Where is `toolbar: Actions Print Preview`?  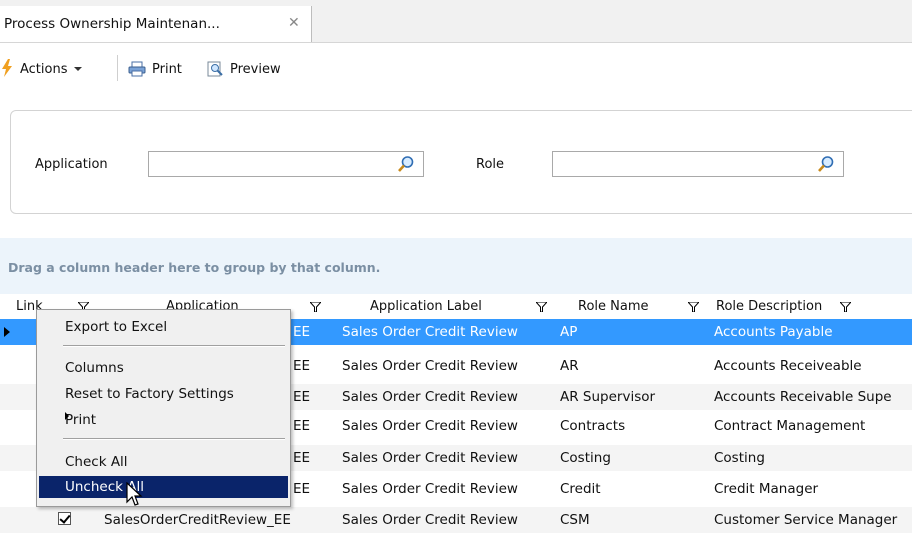
toolbar: Actions Print Preview is located at coordinates (456, 69).